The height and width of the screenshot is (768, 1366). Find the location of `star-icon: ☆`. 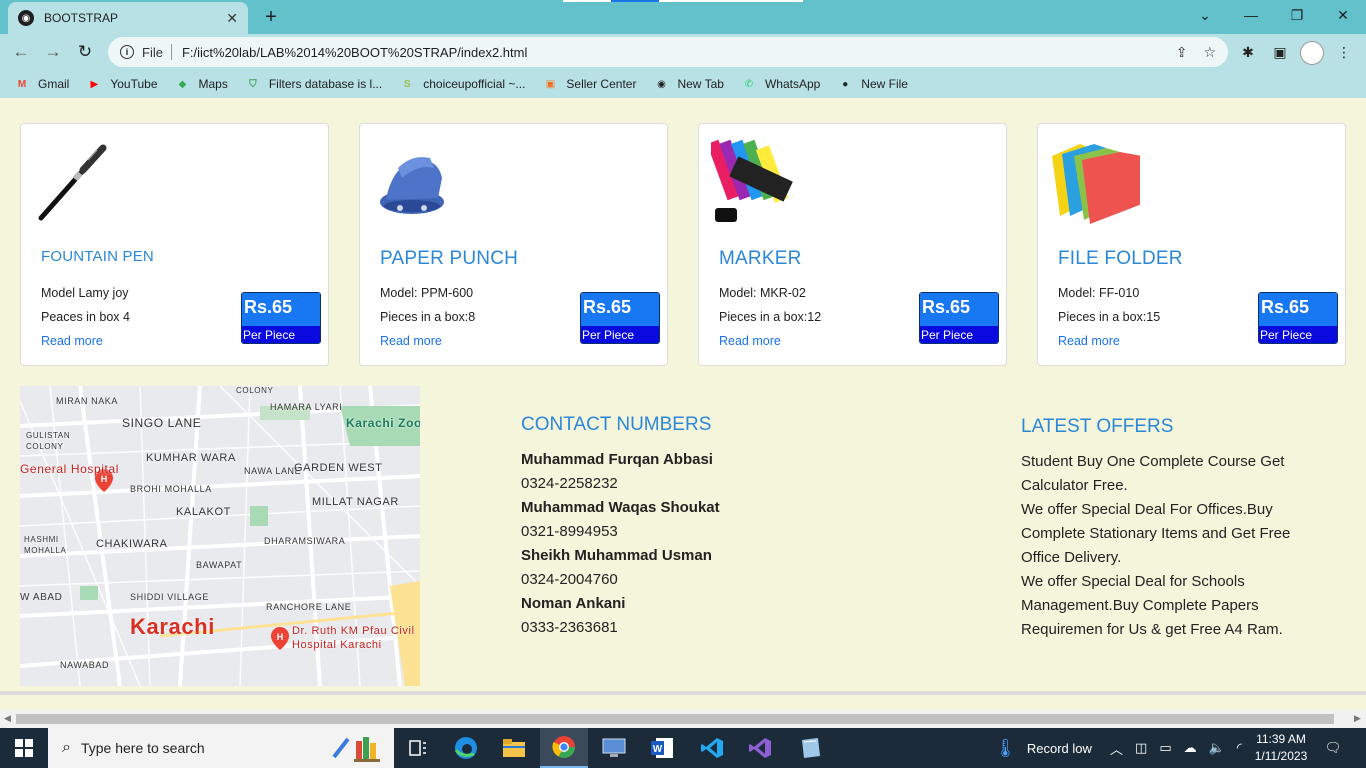

star-icon: ☆ is located at coordinates (1209, 52).